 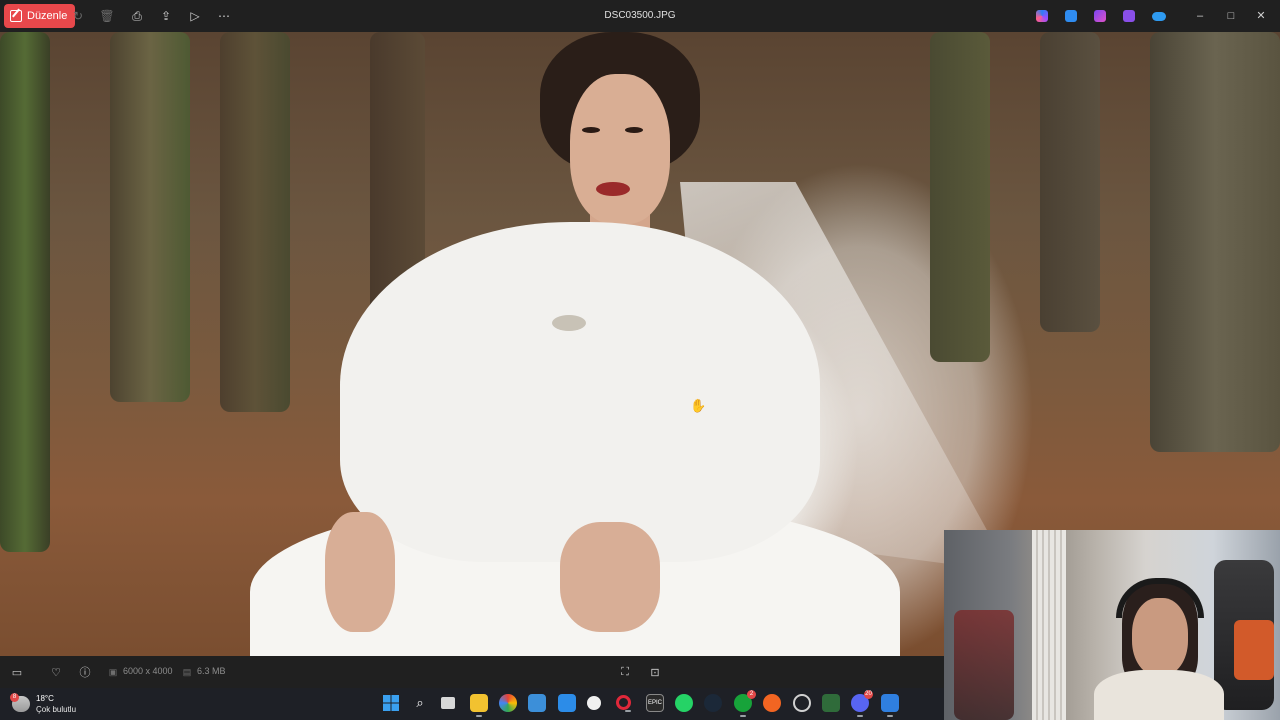 What do you see at coordinates (620, 149) in the screenshot?
I see `bride-face` at bounding box center [620, 149].